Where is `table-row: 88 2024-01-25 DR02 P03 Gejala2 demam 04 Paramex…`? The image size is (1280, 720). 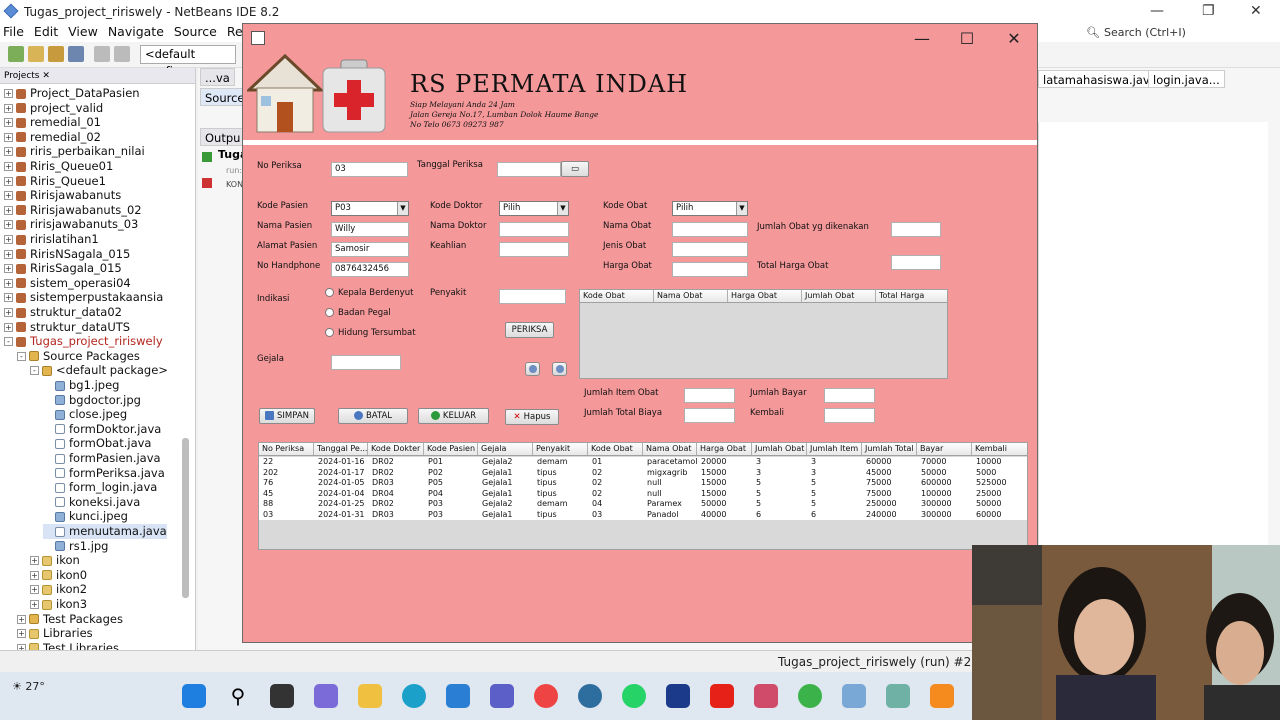
table-row: 88 2024-01-25 DR02 P03 Gejala2 demam 04 Paramex… is located at coordinates (643, 504).